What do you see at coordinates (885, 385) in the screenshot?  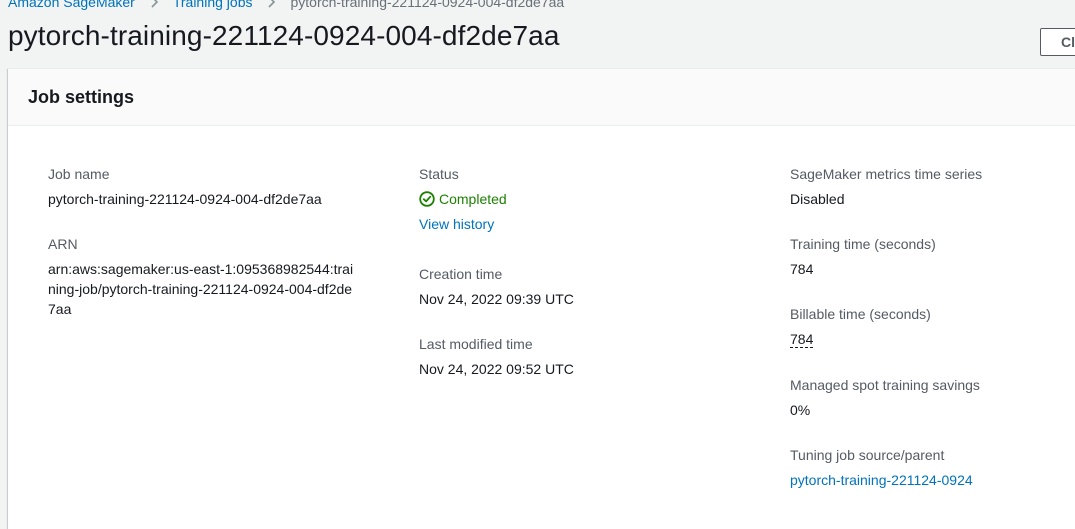 I see `spot-savings-label: Managed spot training savings` at bounding box center [885, 385].